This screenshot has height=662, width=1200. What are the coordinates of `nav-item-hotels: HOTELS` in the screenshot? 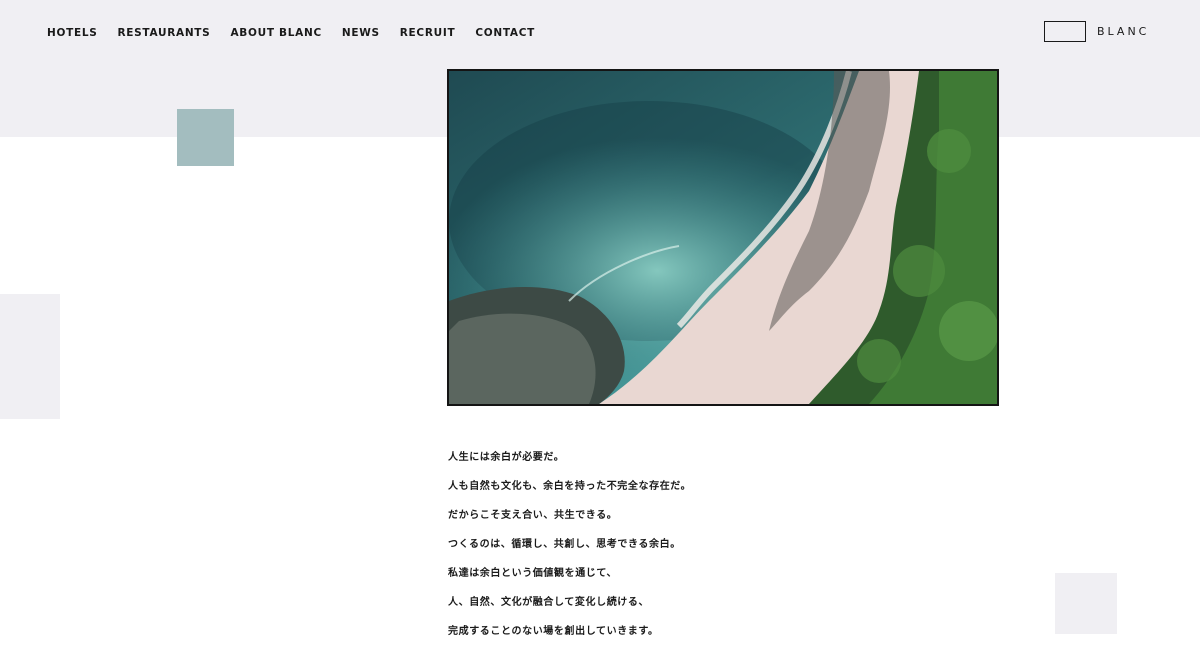 It's located at (72, 33).